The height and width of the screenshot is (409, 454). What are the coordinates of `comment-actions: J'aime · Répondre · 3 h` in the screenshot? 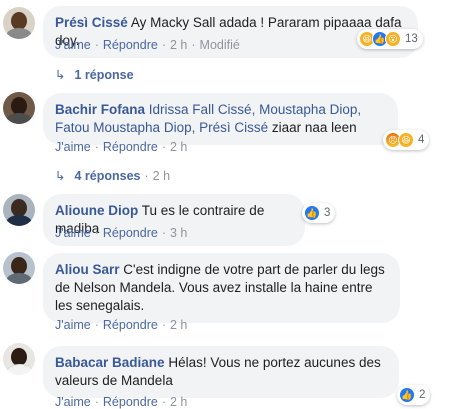 It's located at (121, 233).